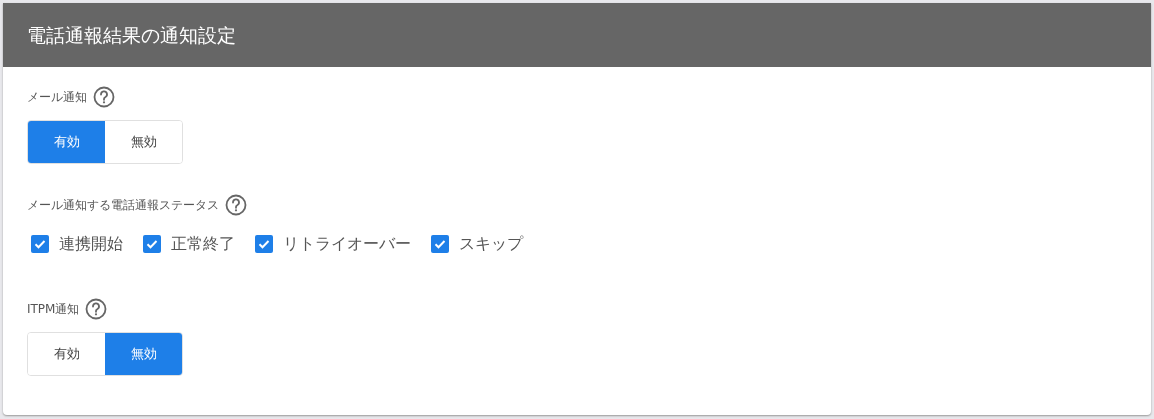 The image size is (1154, 419). Describe the element at coordinates (66, 142) in the screenshot. I see `toggle-option: 有効` at that location.